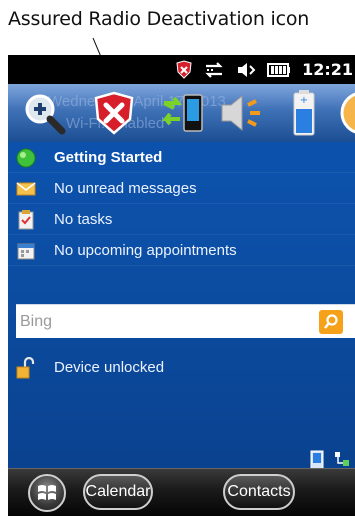 Image resolution: width=355 pixels, height=516 pixels. What do you see at coordinates (242, 113) in the screenshot?
I see `volume-icon` at bounding box center [242, 113].